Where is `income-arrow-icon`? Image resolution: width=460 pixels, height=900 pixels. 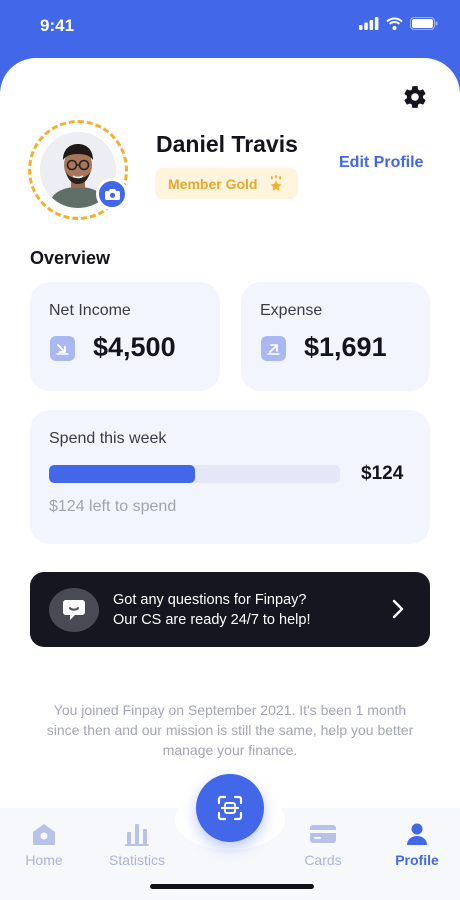
income-arrow-icon is located at coordinates (62, 348).